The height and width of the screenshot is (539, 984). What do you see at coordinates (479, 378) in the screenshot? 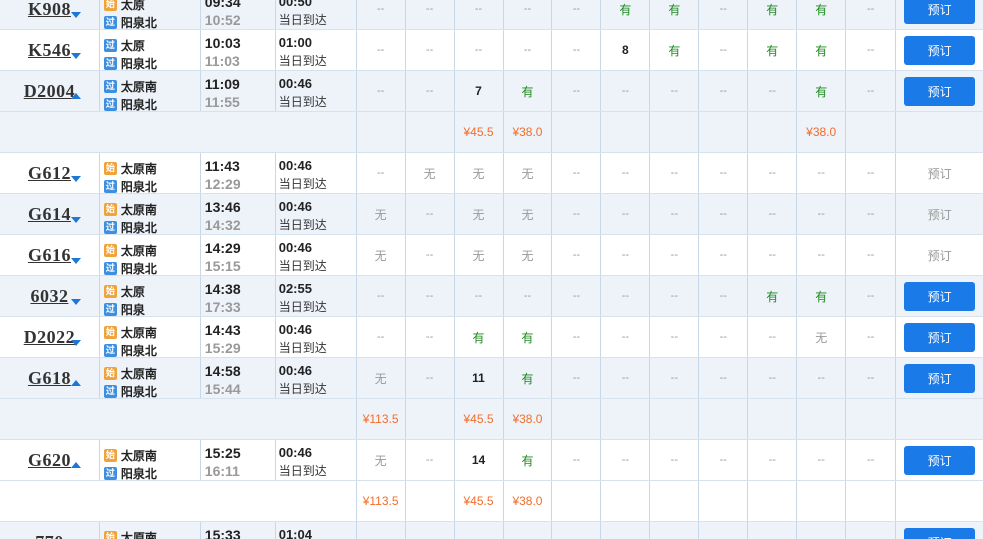
I see `seat-availability-cell: 11` at bounding box center [479, 378].